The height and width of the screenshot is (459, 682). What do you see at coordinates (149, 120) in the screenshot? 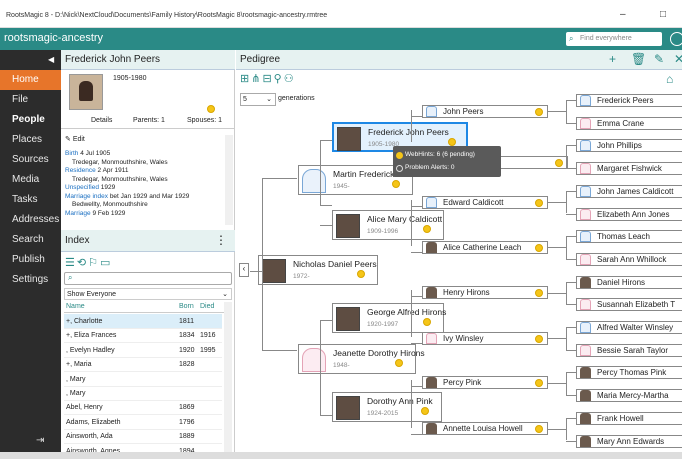
I see `tab-parents: Parents: 1` at bounding box center [149, 120].